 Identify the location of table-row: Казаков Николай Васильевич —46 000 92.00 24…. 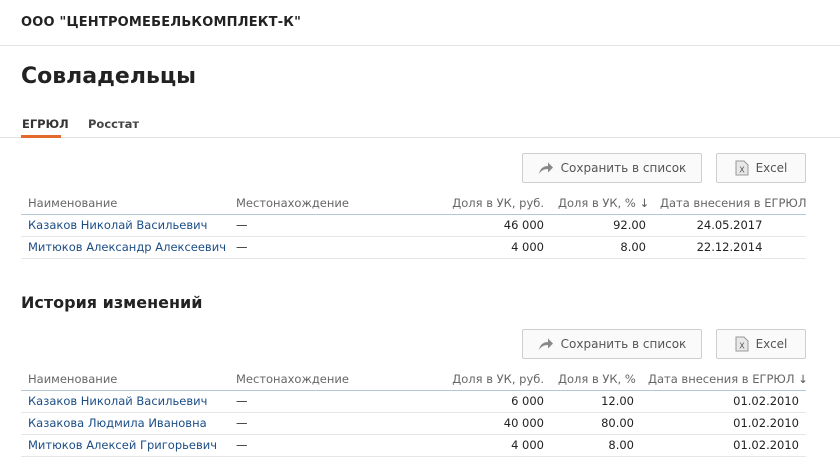
(413, 225).